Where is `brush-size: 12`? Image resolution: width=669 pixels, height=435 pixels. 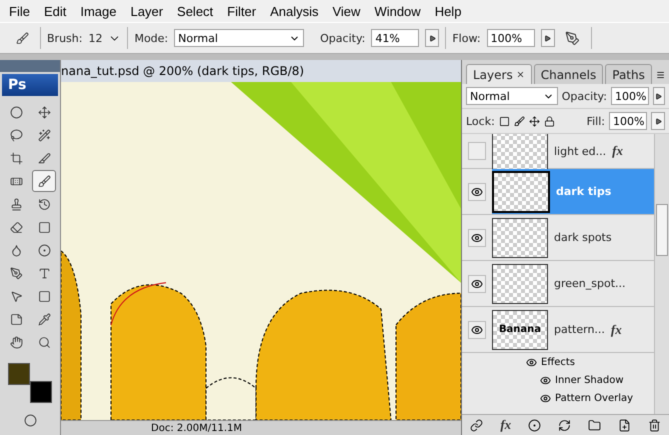
brush-size: 12 is located at coordinates (95, 38).